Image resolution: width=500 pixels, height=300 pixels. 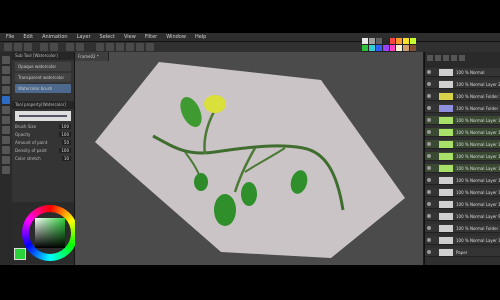 I want to click on delete-layer-icon, so click(x=446, y=58).